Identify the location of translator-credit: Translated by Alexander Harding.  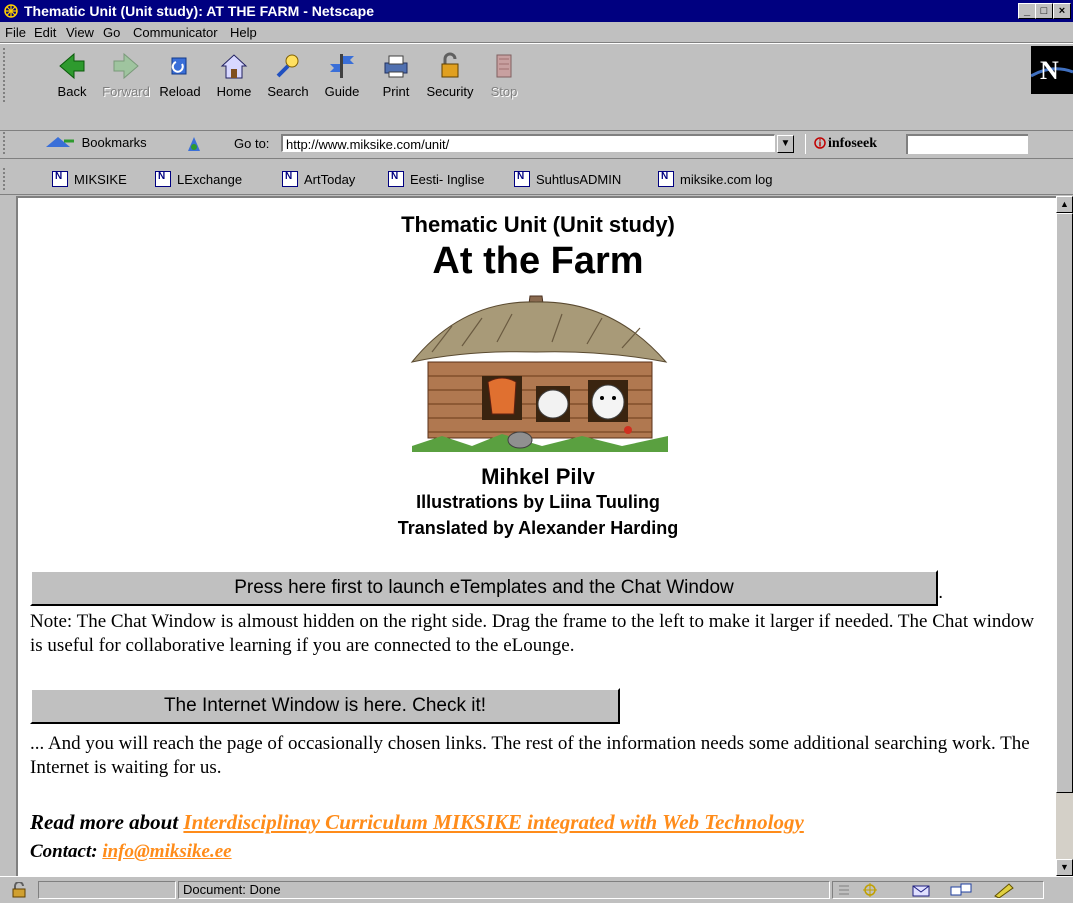
(538, 528).